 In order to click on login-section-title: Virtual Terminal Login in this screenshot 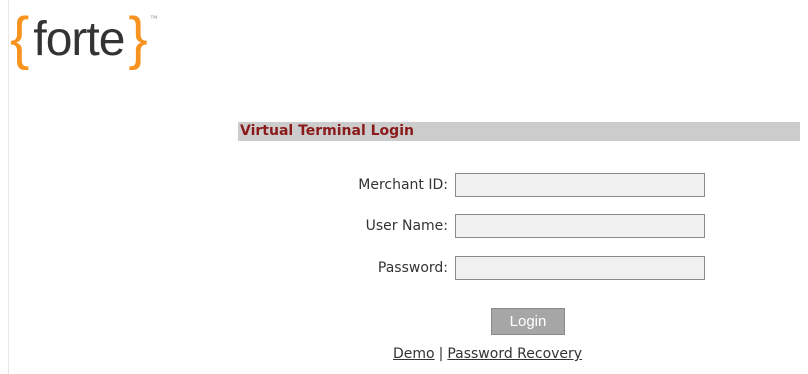, I will do `click(327, 131)`.